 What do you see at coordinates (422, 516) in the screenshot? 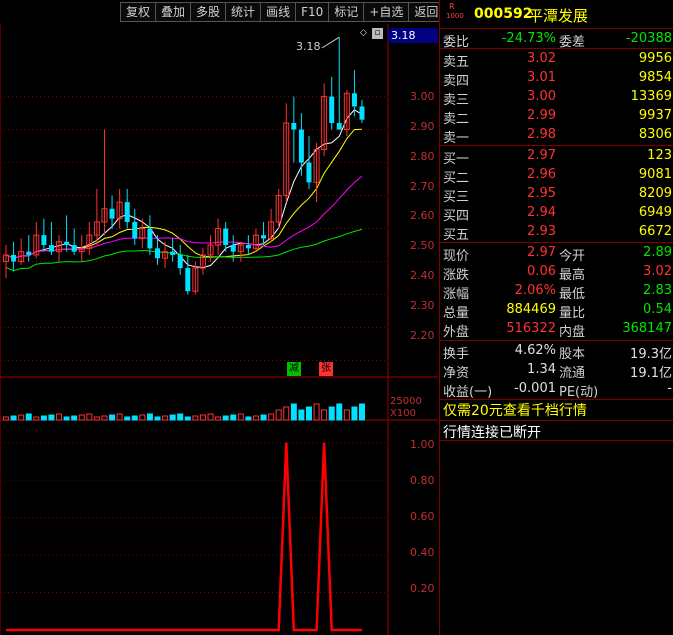
I see `indicator-axis-label: 0.60` at bounding box center [422, 516].